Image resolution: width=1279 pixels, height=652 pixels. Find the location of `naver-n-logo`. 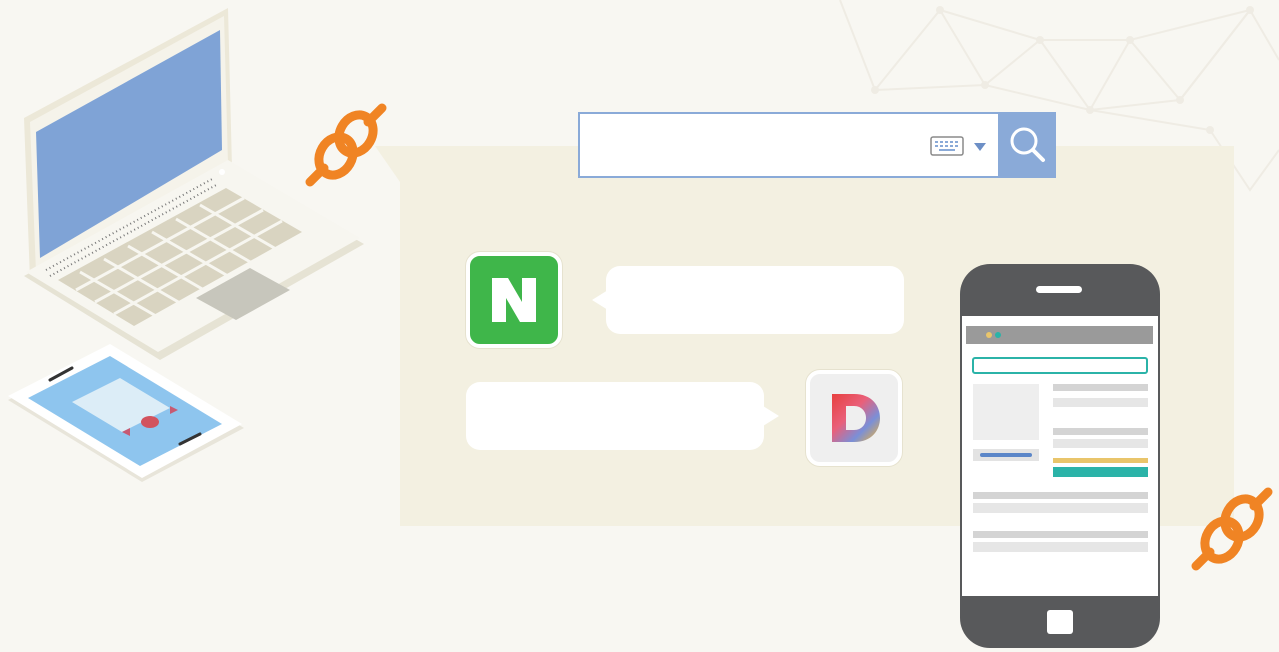

naver-n-logo is located at coordinates (514, 300).